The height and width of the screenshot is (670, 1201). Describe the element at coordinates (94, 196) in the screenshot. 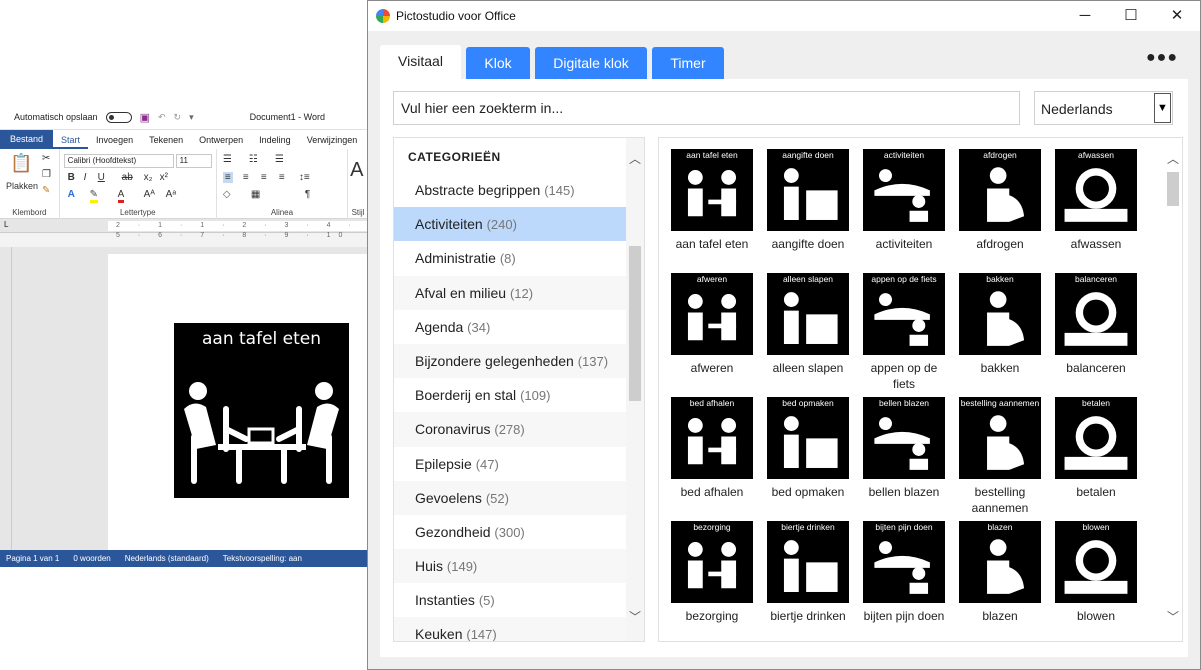

I see `highlight-icon: ✎` at that location.